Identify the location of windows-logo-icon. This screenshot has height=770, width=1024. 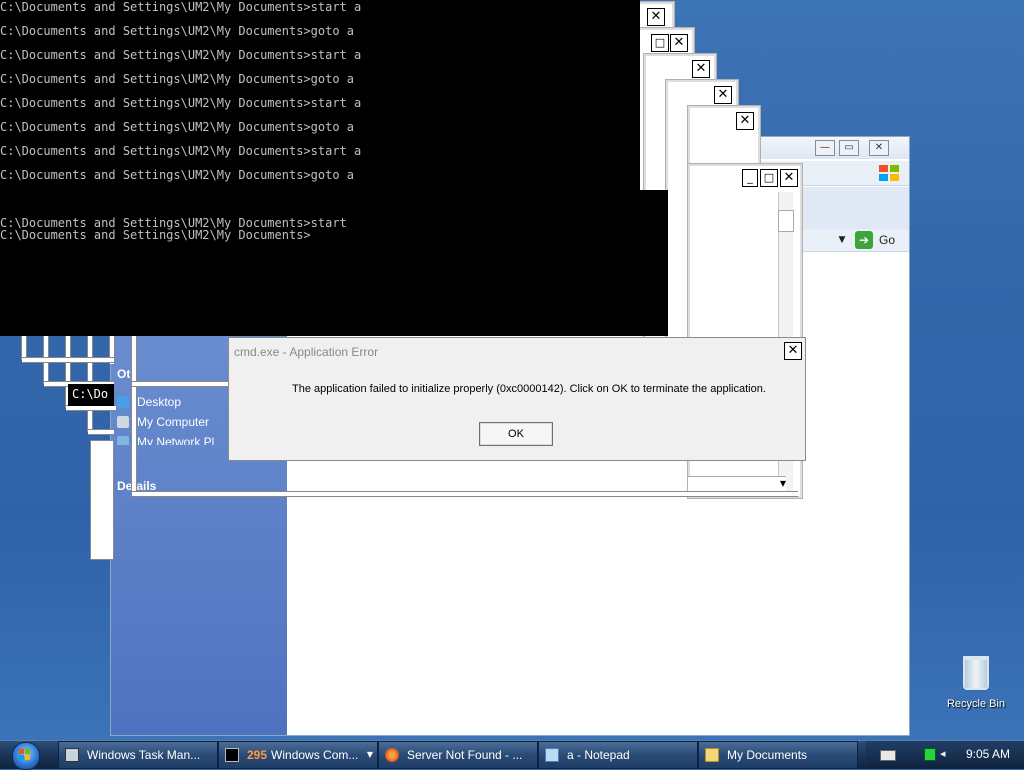
(890, 174).